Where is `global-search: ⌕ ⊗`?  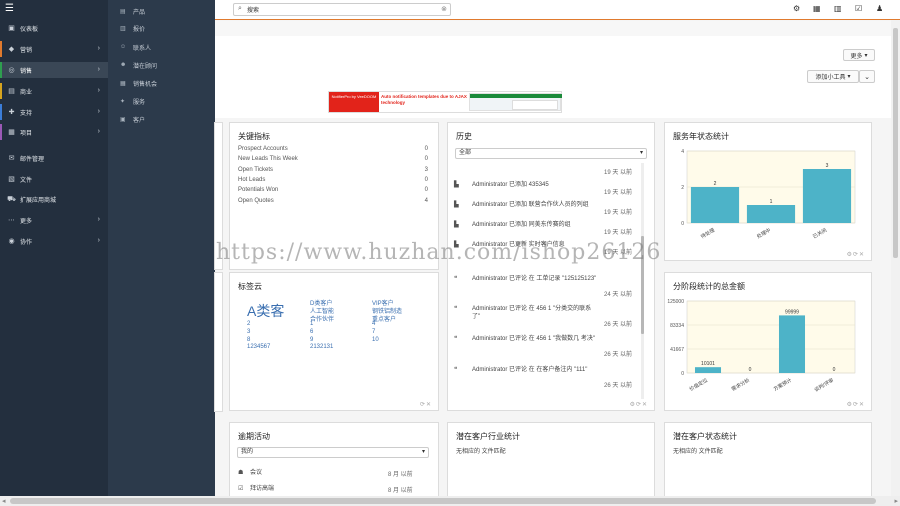
global-search: ⌕ ⊗ is located at coordinates (342, 9).